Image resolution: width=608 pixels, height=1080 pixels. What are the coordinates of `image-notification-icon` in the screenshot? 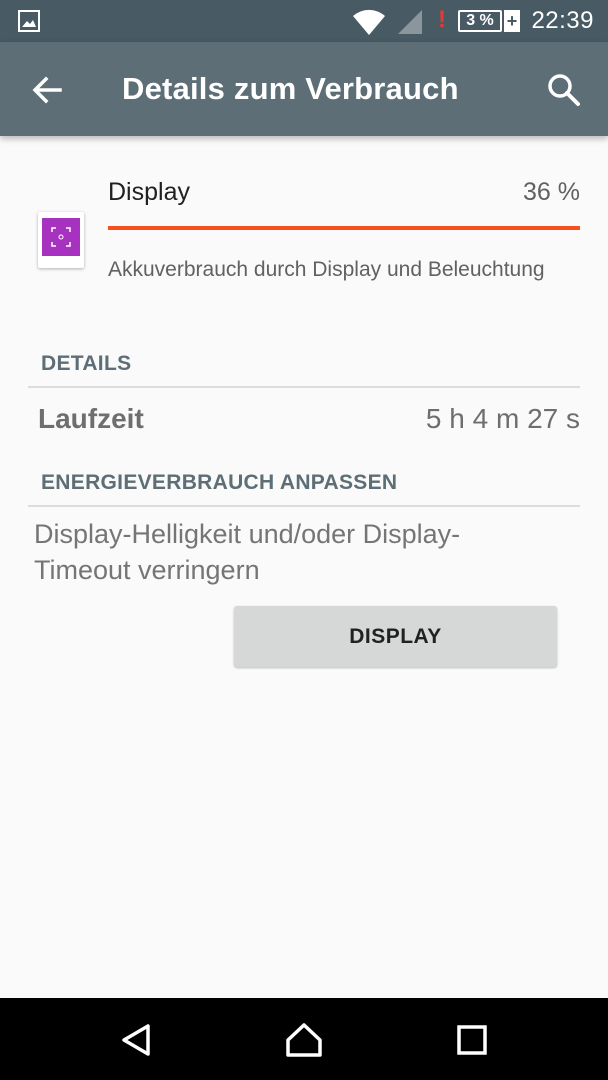 It's located at (29, 21).